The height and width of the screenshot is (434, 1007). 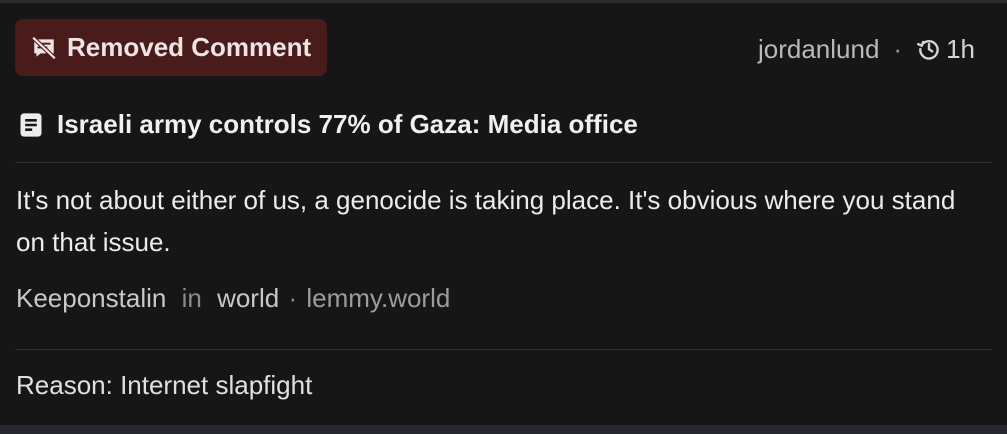 I want to click on removal-reason: Reason: Internet slapfight, so click(x=164, y=385).